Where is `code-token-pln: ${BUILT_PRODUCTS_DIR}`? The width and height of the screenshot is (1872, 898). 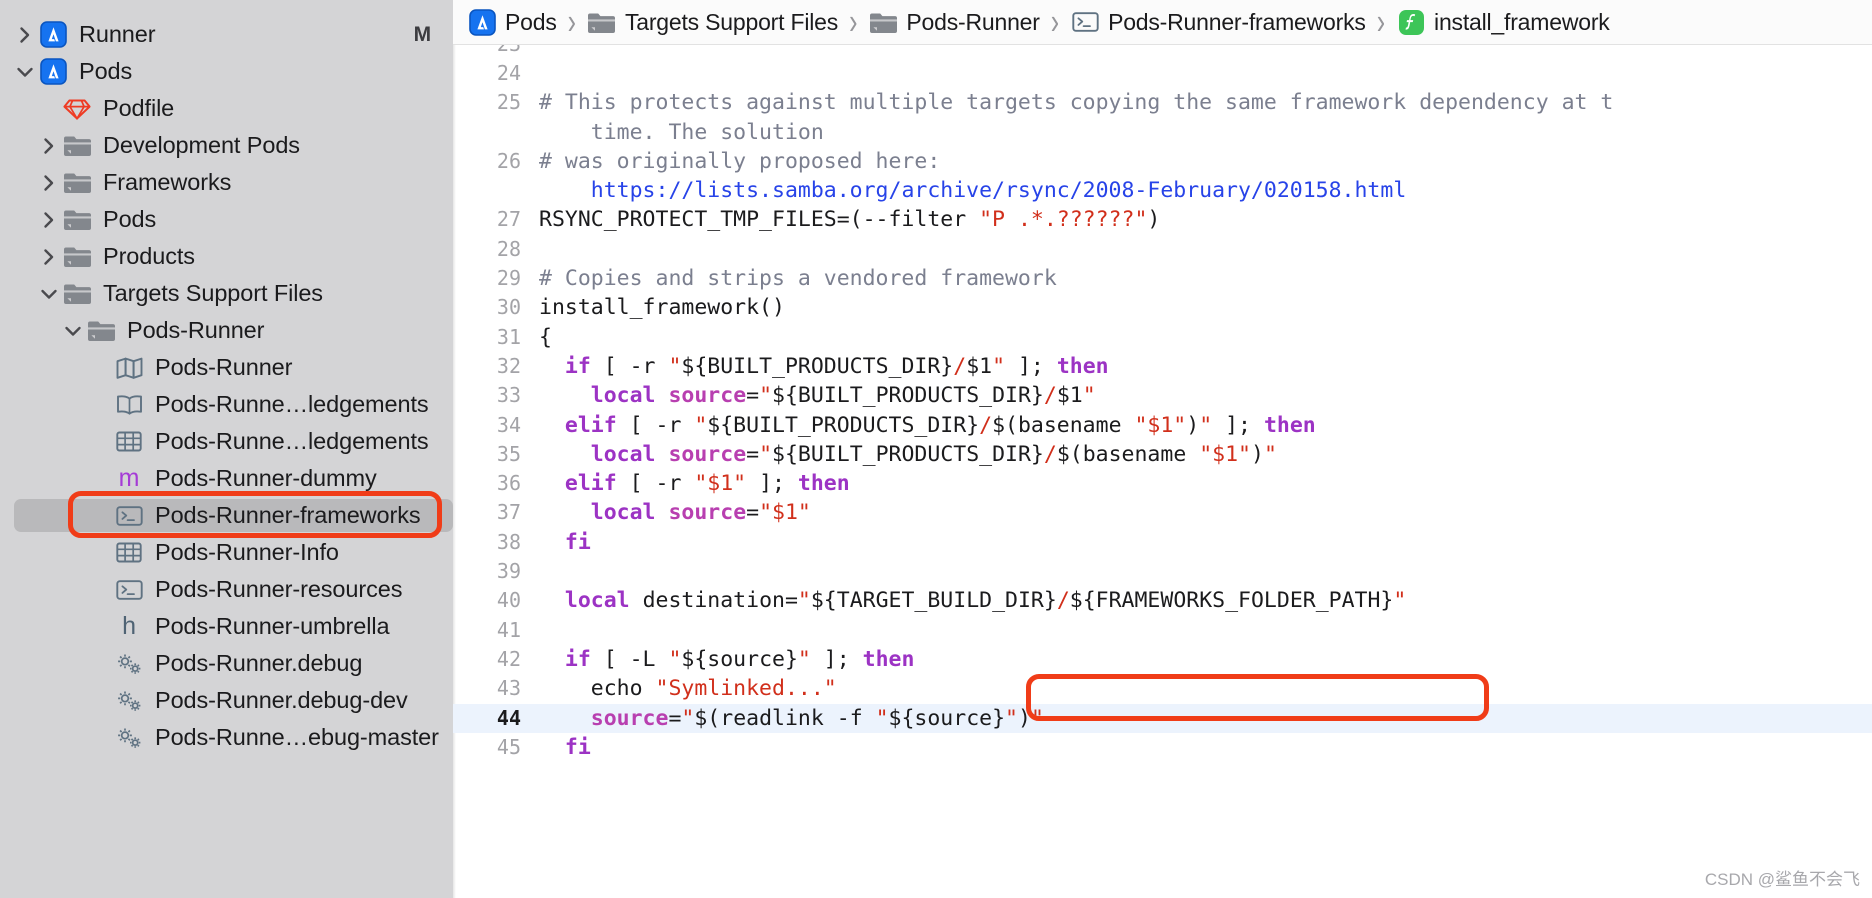 code-token-pln: ${BUILT_PRODUCTS_DIR} is located at coordinates (908, 454).